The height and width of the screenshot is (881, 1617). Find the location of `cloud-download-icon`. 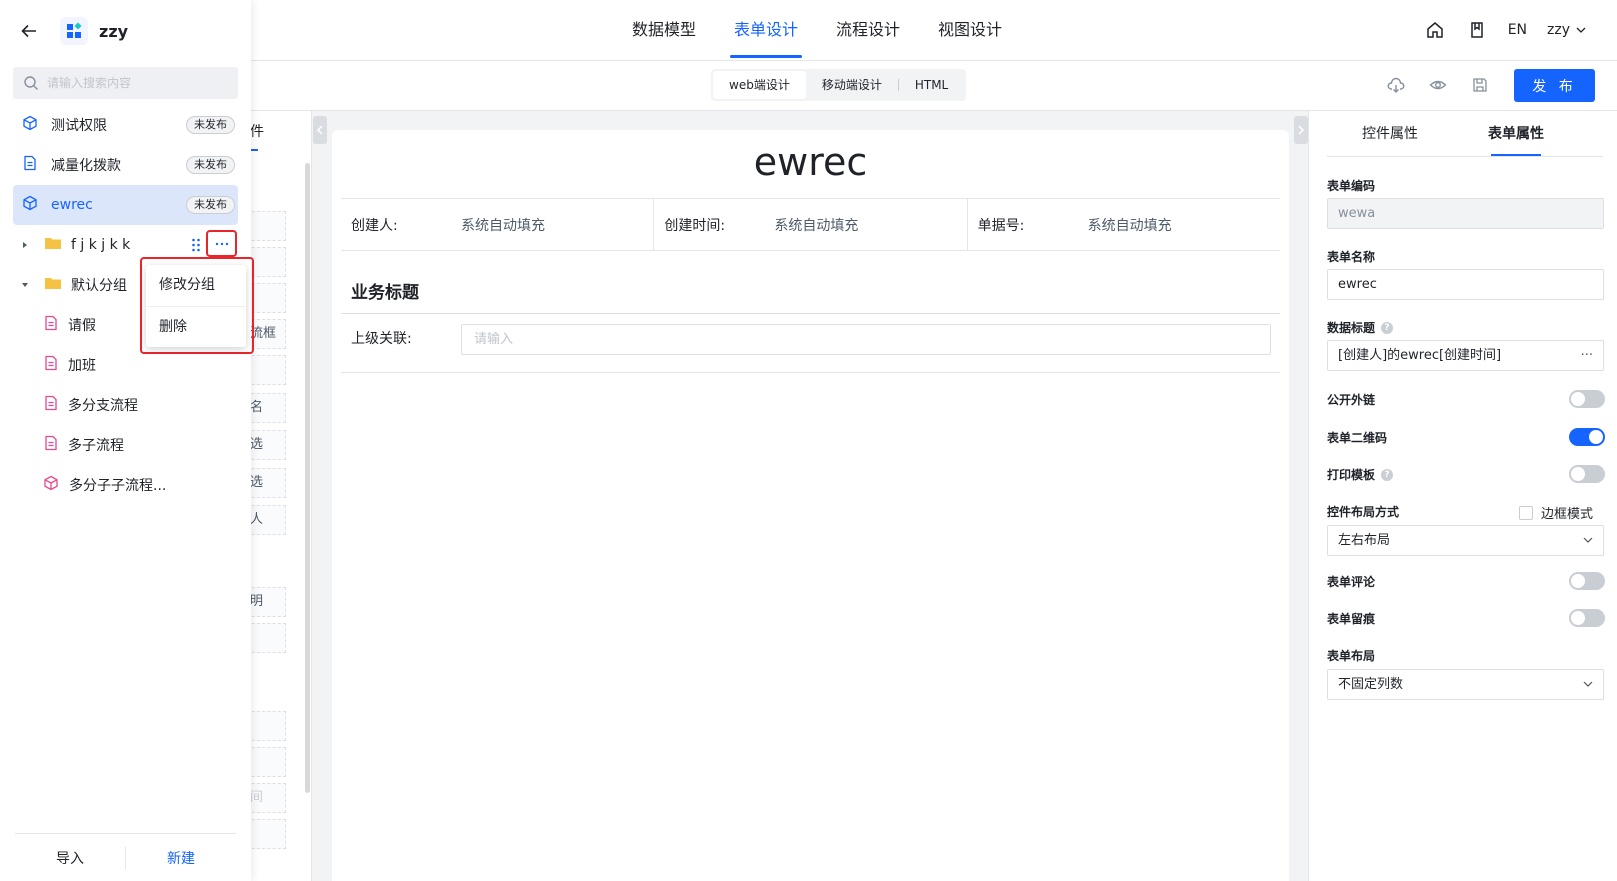

cloud-download-icon is located at coordinates (1396, 85).